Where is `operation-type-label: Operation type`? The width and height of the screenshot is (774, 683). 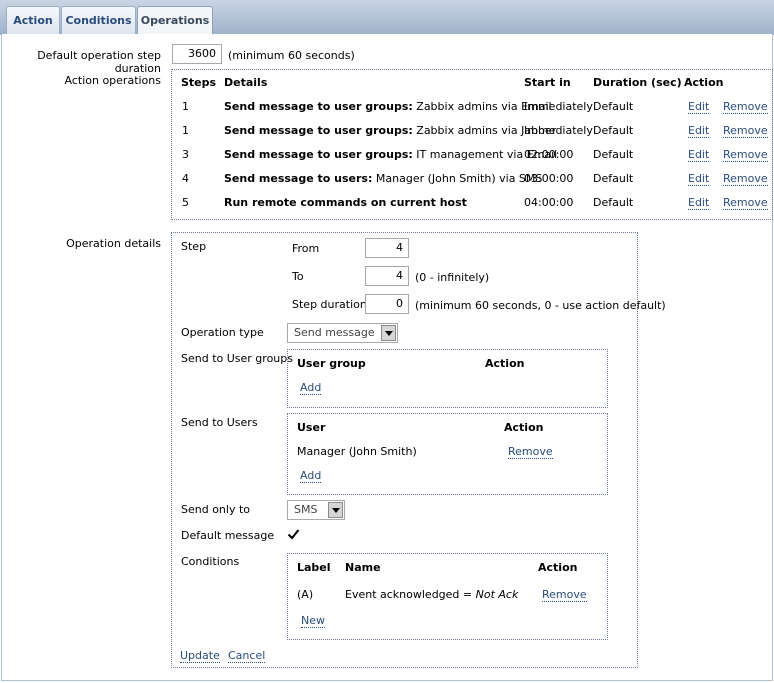
operation-type-label: Operation type is located at coordinates (222, 332).